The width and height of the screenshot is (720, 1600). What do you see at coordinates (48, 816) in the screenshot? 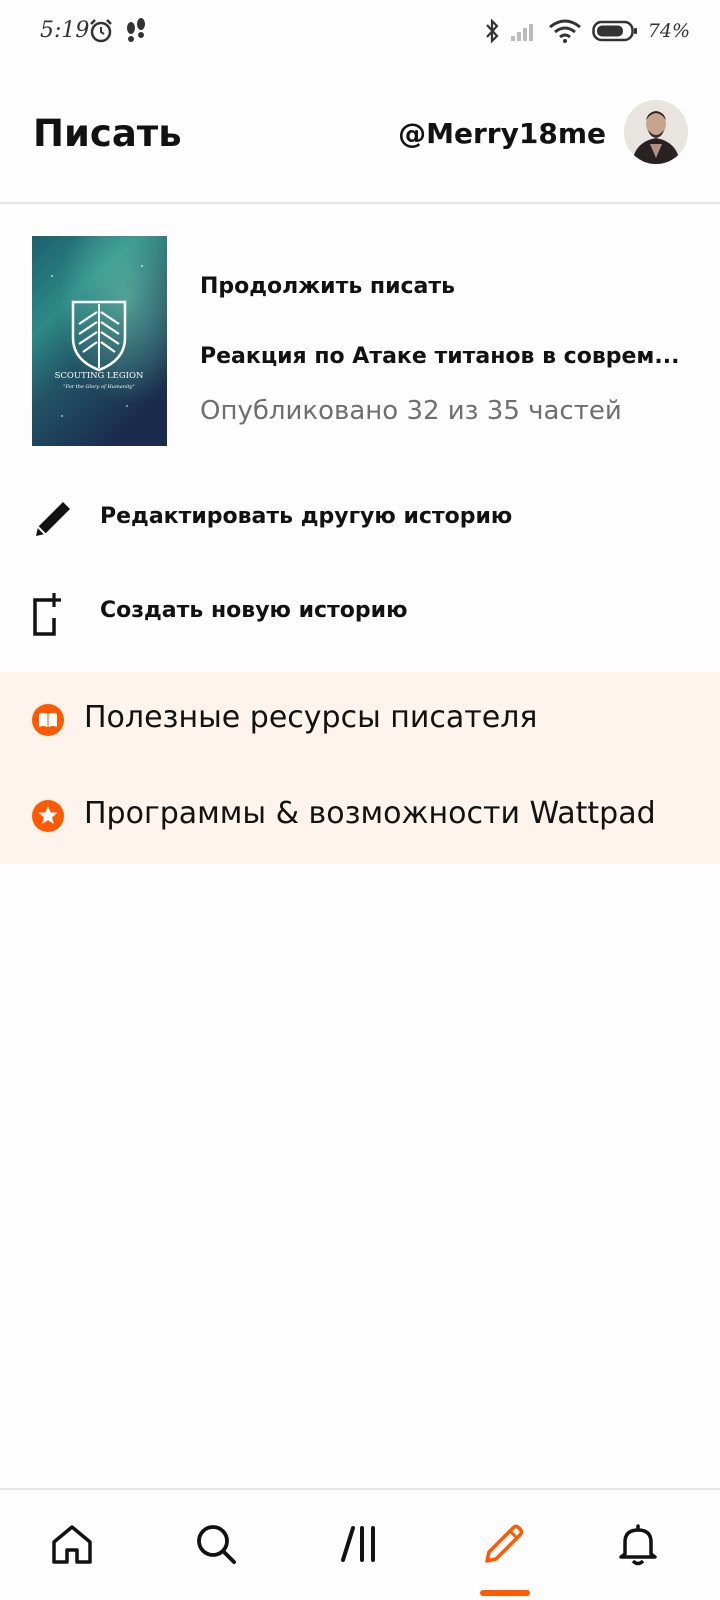
I see `star-icon` at bounding box center [48, 816].